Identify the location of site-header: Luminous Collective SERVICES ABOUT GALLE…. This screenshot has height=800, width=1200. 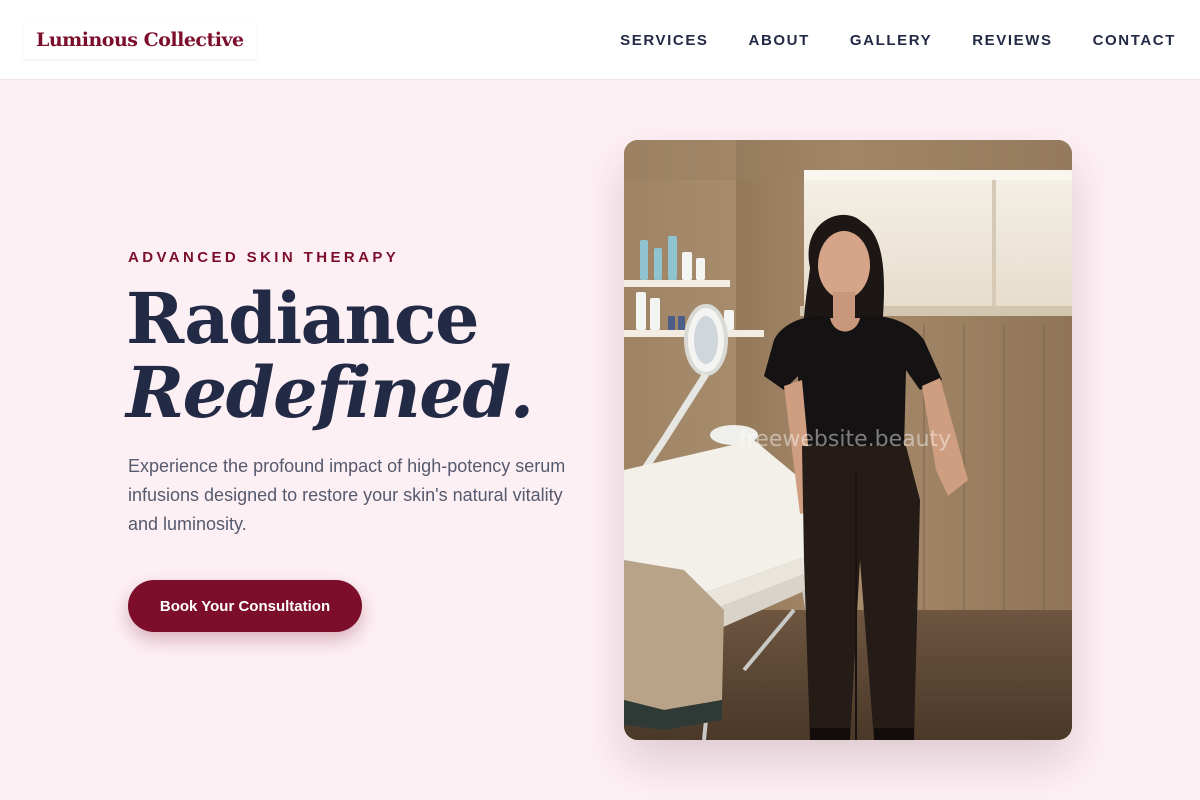
(600, 40).